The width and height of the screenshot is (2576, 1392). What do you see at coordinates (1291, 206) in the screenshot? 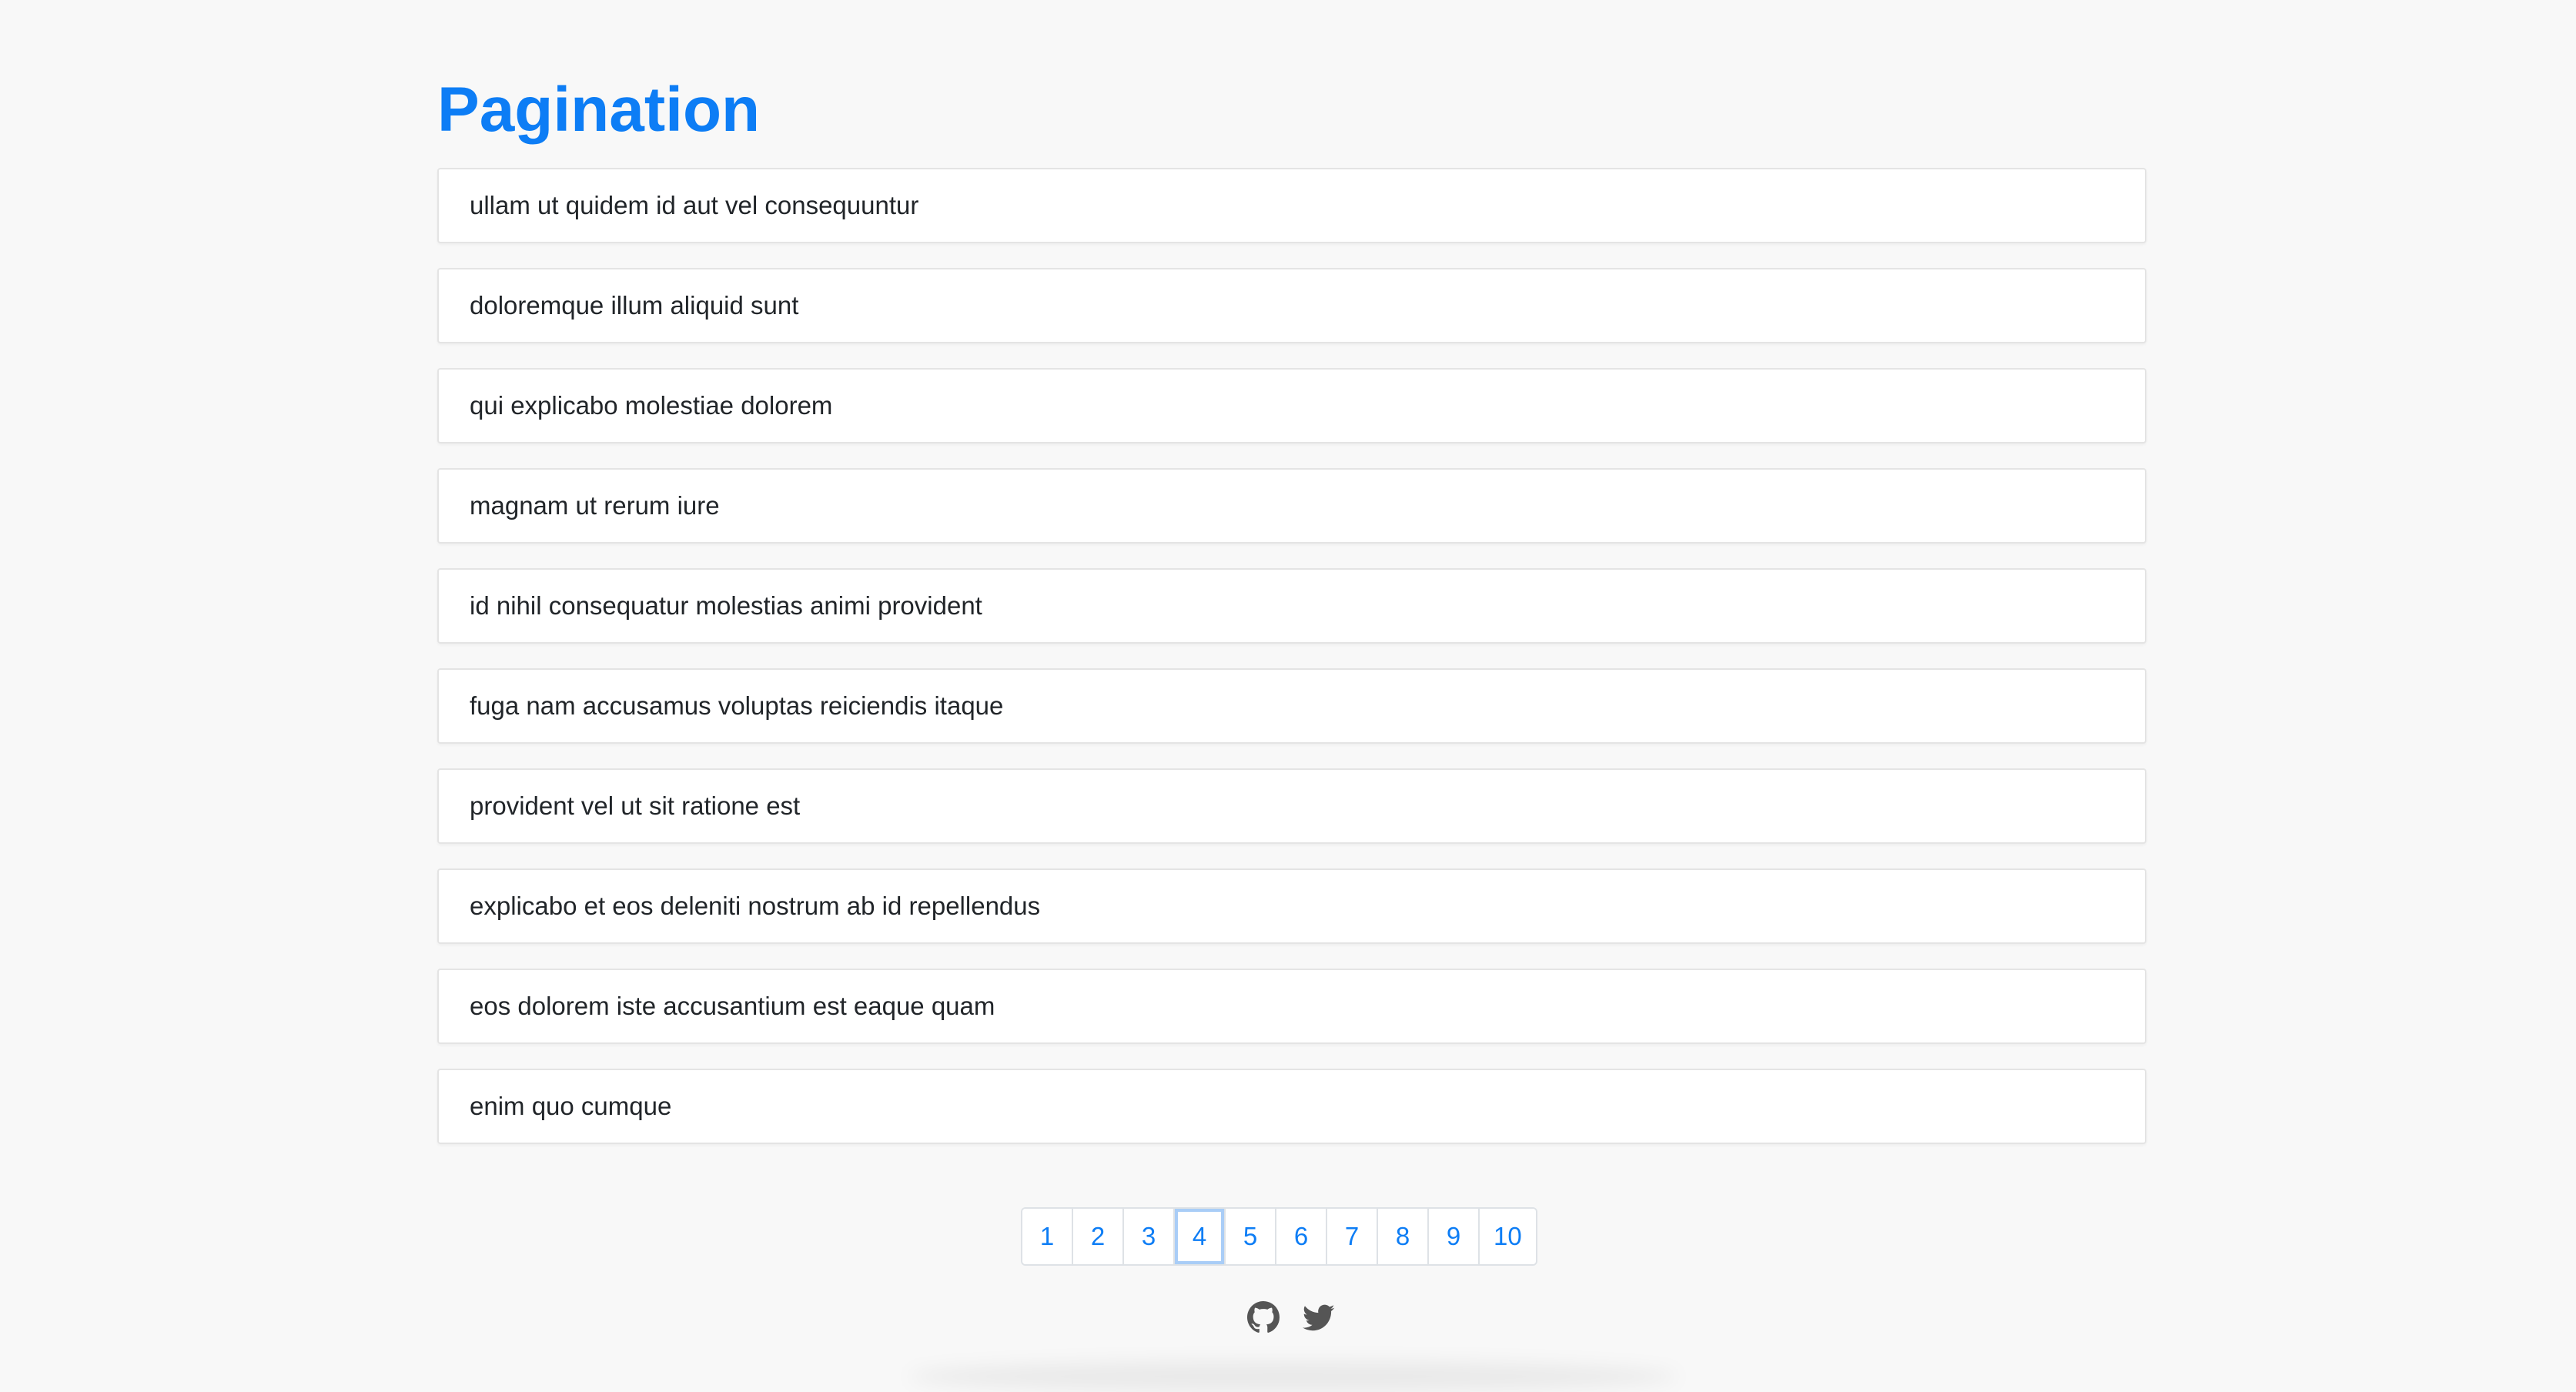
I see `list-item: ullam ut quidem id aut vel consequuntur` at bounding box center [1291, 206].